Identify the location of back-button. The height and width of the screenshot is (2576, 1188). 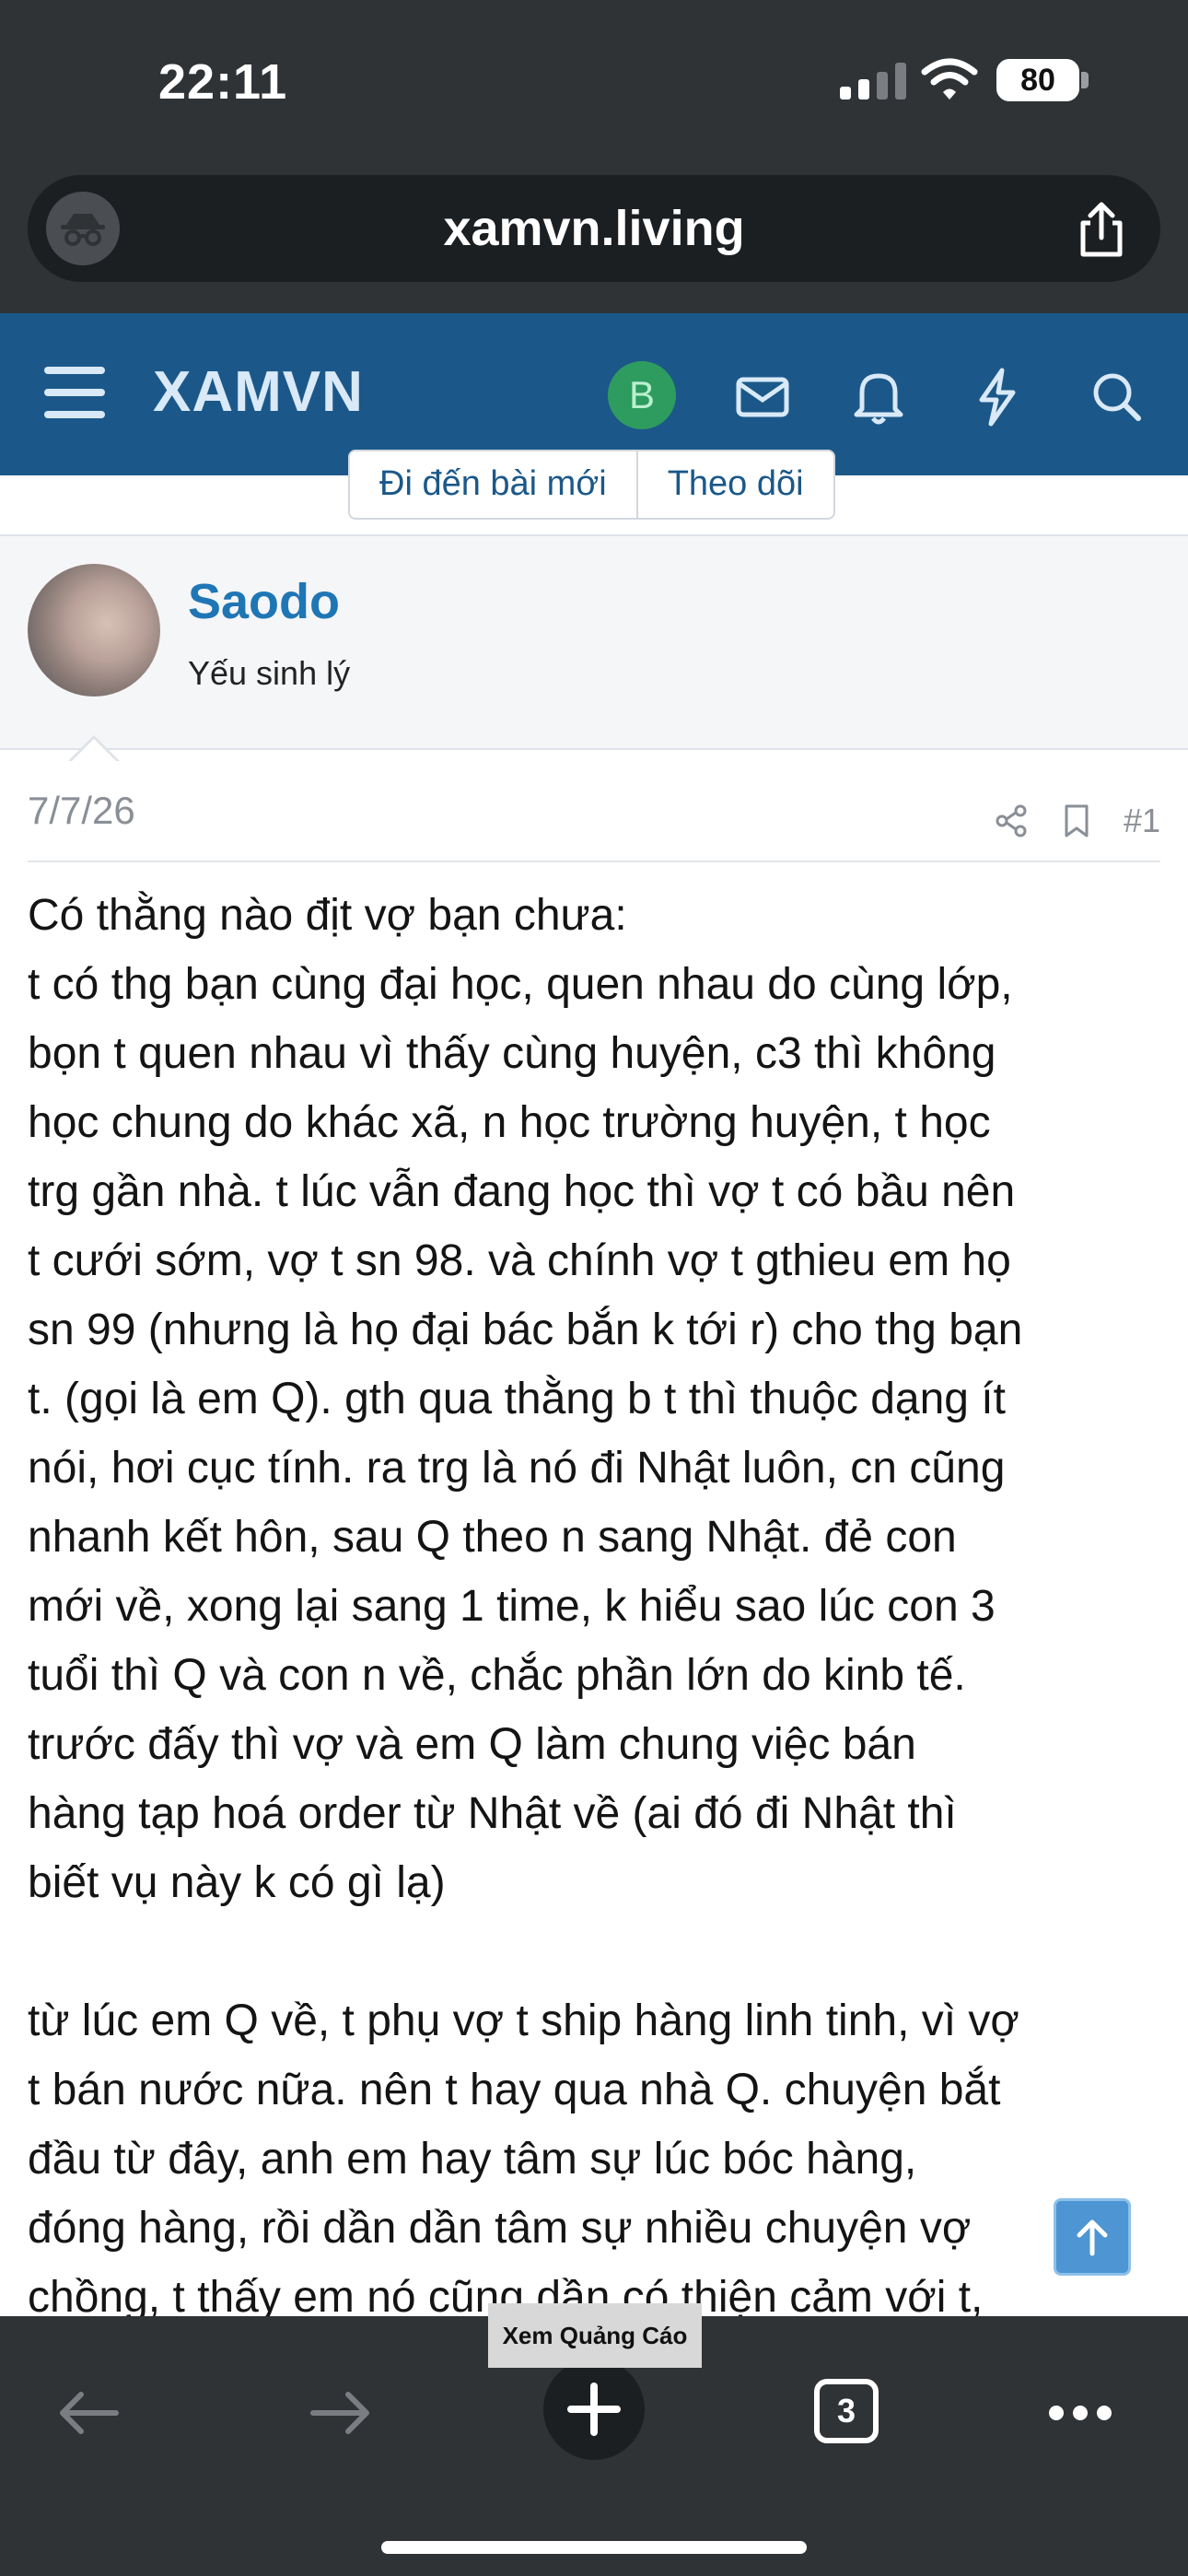
(87, 2413).